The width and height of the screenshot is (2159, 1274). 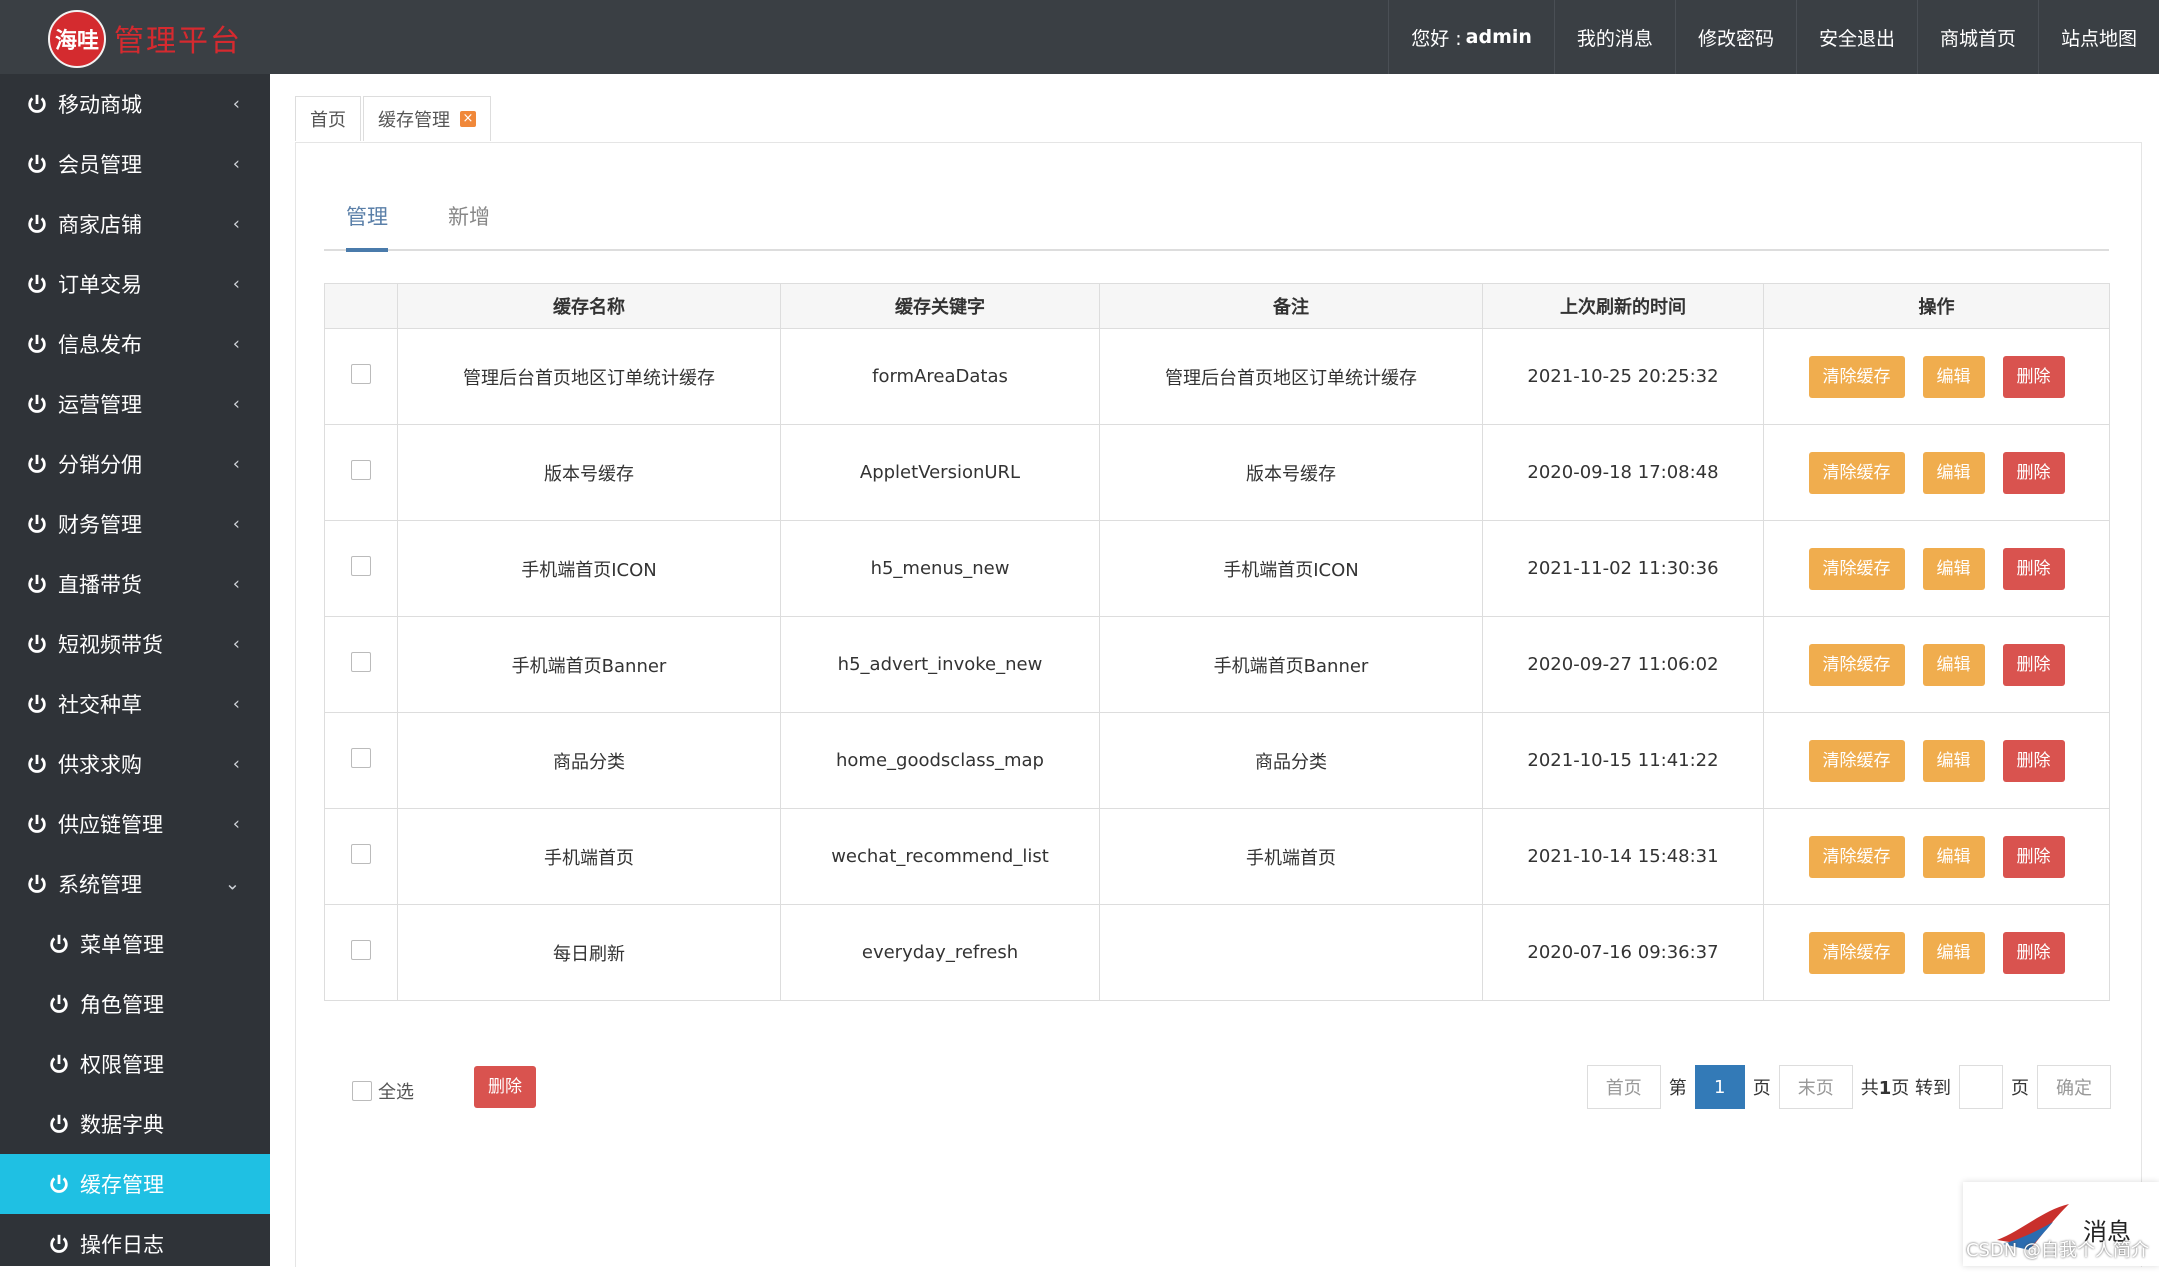 What do you see at coordinates (328, 118) in the screenshot?
I see `tab-home: 首页` at bounding box center [328, 118].